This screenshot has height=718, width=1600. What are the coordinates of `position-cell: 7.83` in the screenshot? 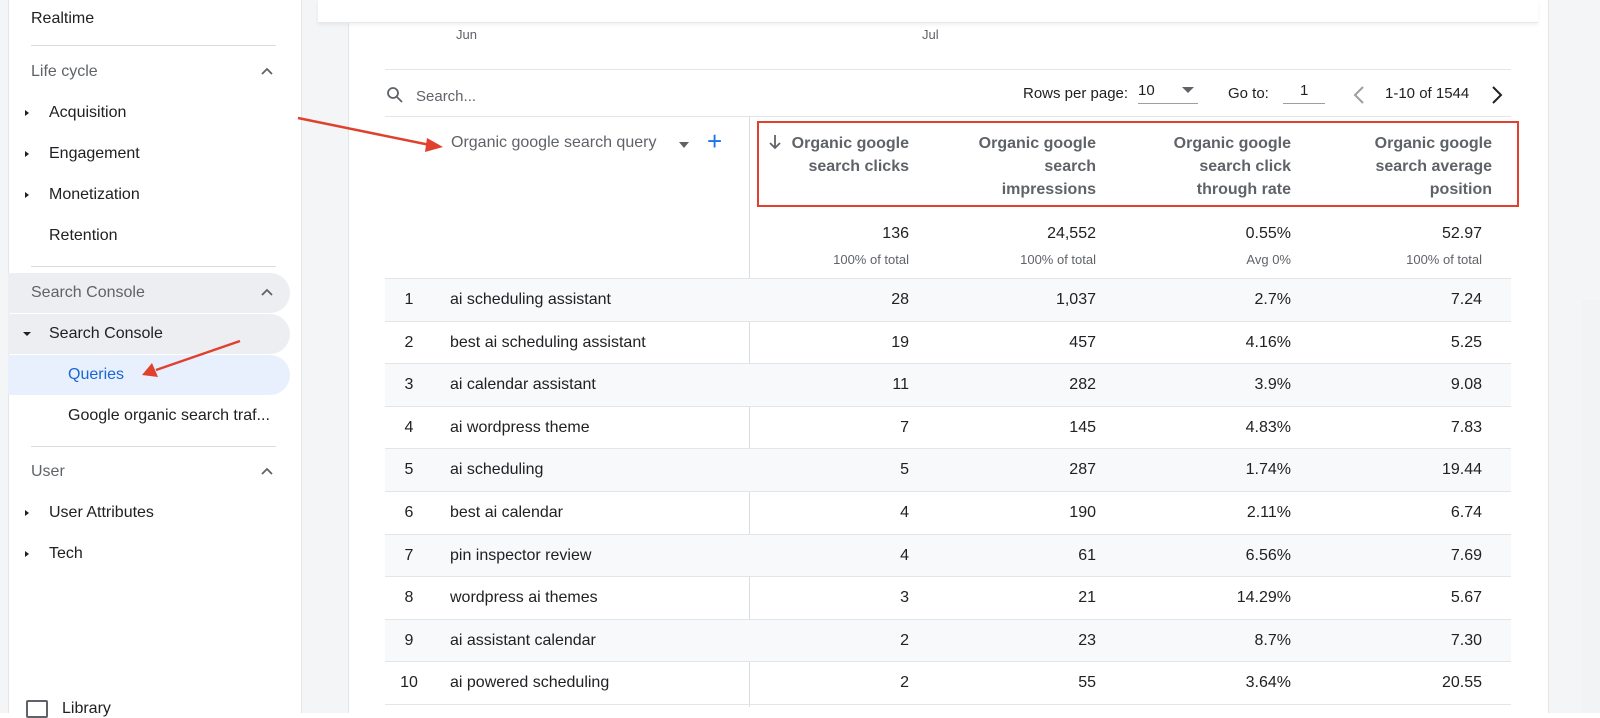 It's located at (1466, 427).